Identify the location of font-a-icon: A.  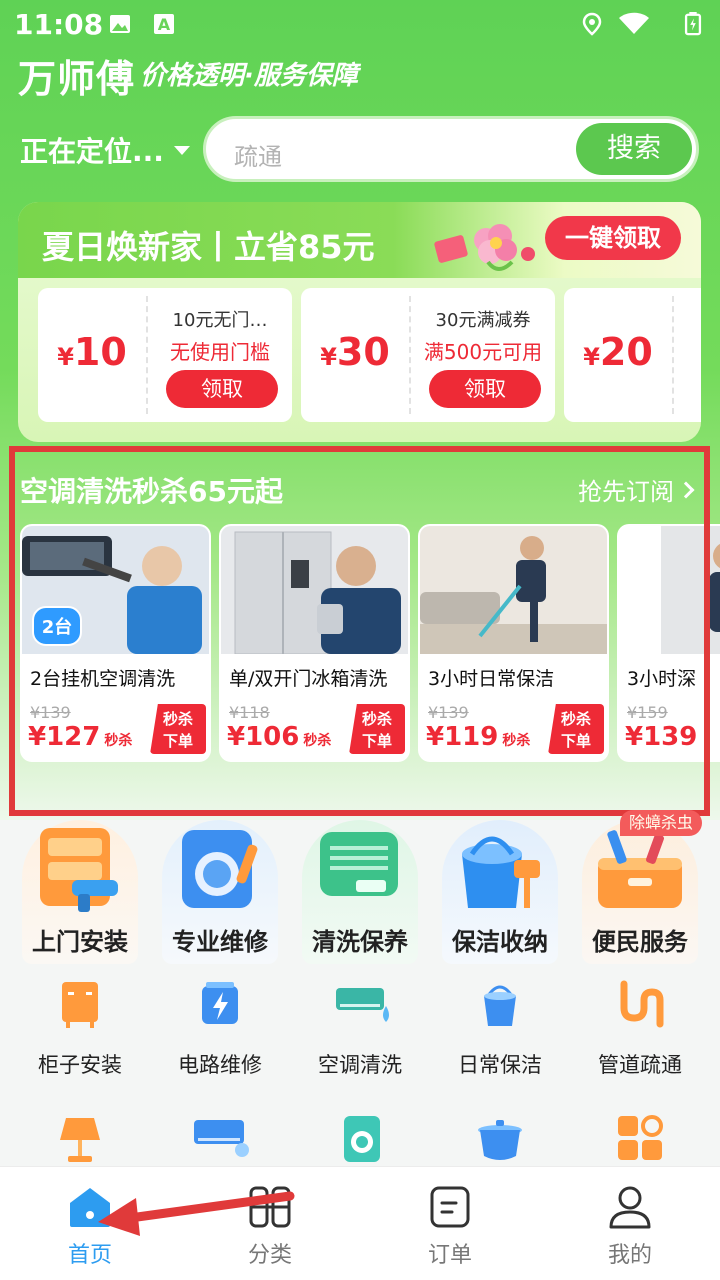
(164, 24).